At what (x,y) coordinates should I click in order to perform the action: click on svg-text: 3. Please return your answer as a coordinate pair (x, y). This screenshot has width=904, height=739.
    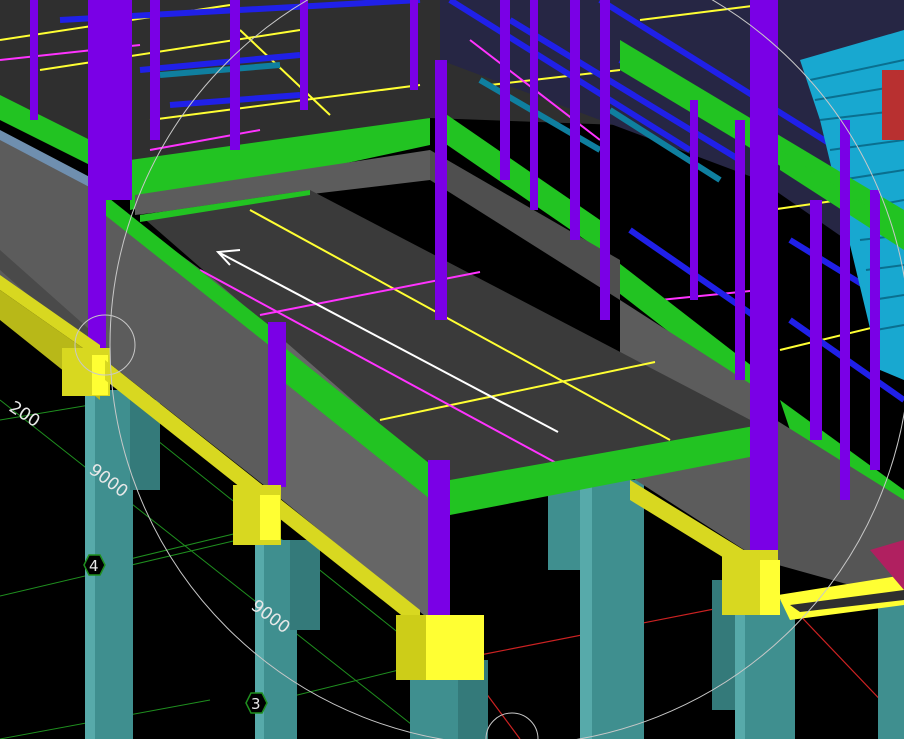
    Looking at the image, I should click on (256, 704).